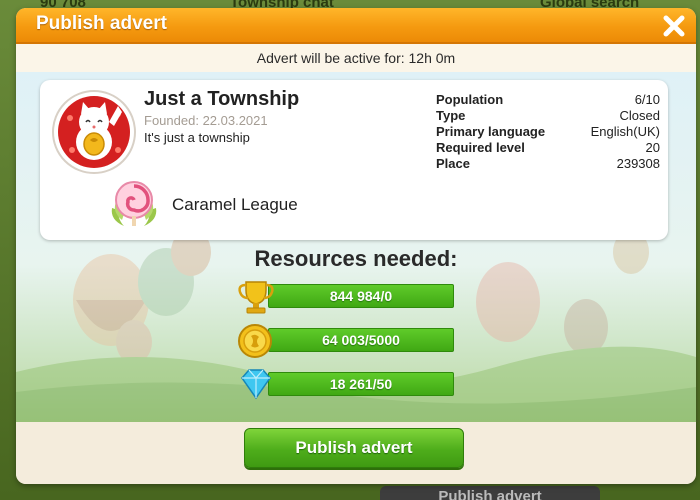 This screenshot has height=500, width=700. I want to click on stat-label: Primary language, so click(491, 131).